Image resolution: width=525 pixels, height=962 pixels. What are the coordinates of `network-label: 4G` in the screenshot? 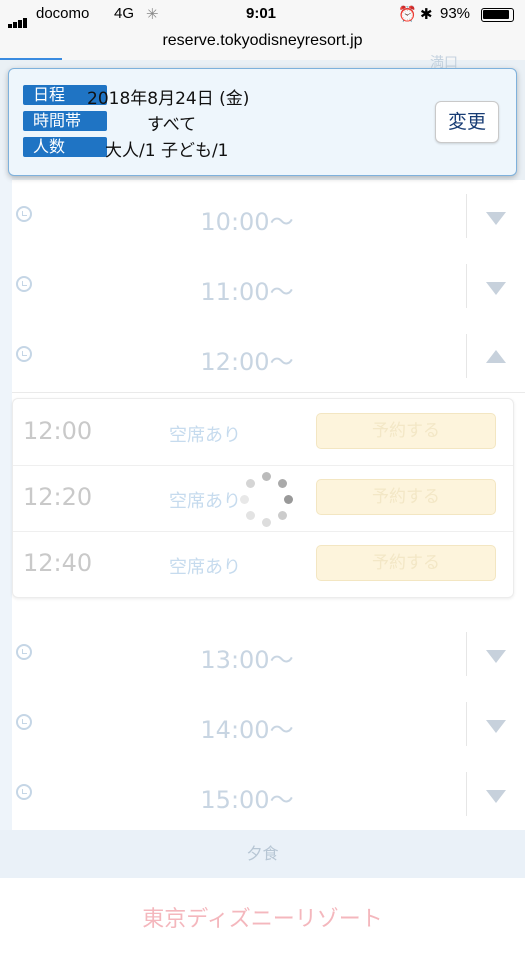 It's located at (124, 13).